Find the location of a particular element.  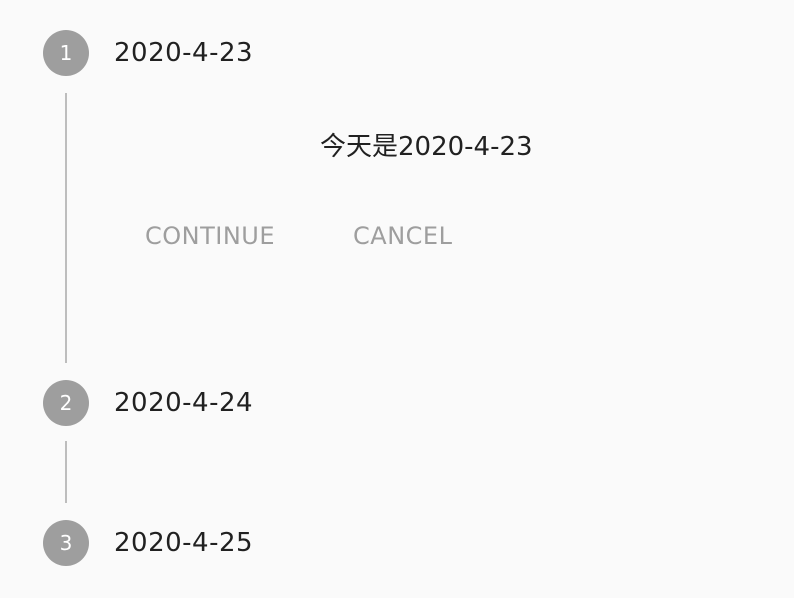

step-3-number-circle: 3 is located at coordinates (66, 543).